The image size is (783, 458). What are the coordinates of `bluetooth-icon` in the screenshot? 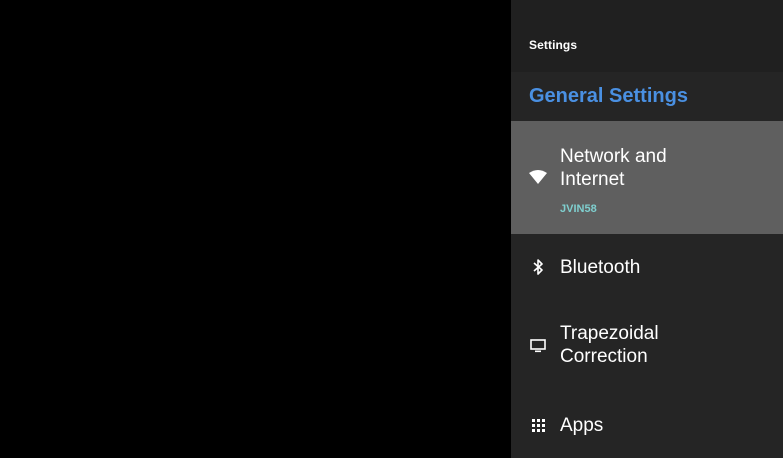 It's located at (538, 267).